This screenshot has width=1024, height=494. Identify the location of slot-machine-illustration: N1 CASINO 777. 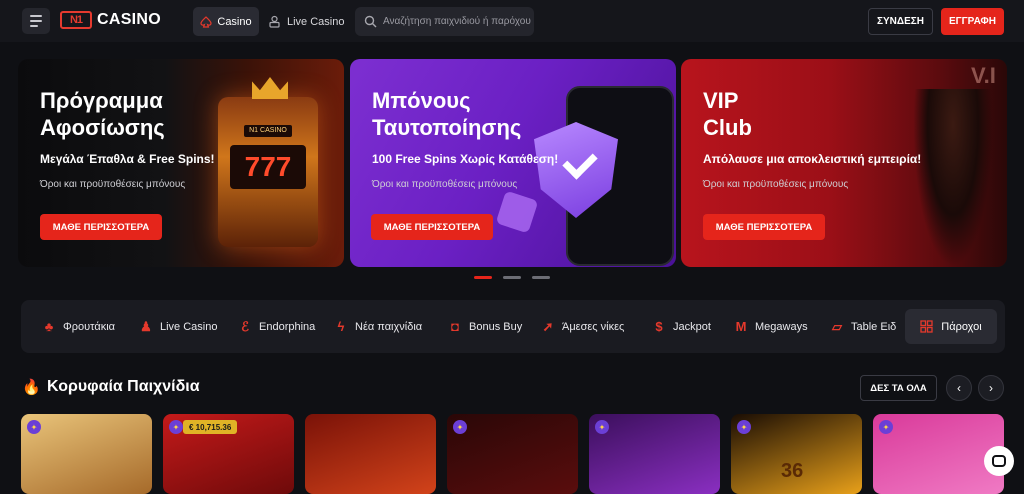
(268, 162).